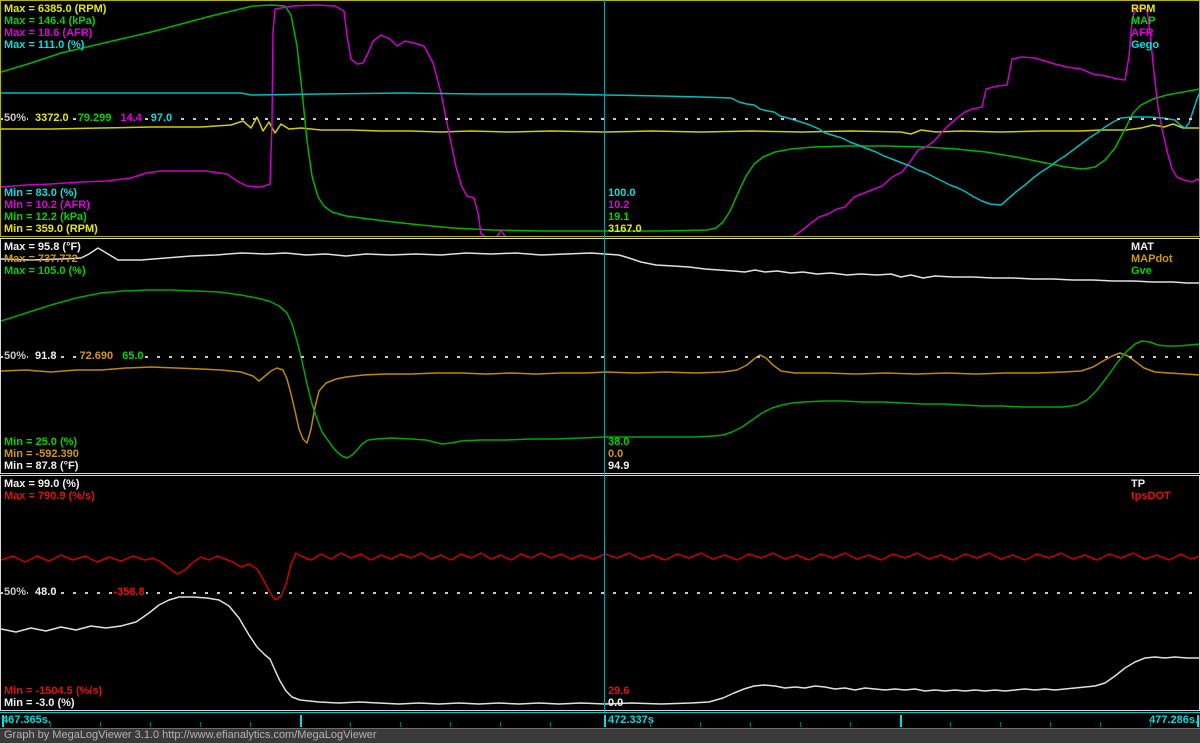 Image resolution: width=1200 pixels, height=743 pixels. What do you see at coordinates (1138, 484) in the screenshot?
I see `legend-item-tp: TP` at bounding box center [1138, 484].